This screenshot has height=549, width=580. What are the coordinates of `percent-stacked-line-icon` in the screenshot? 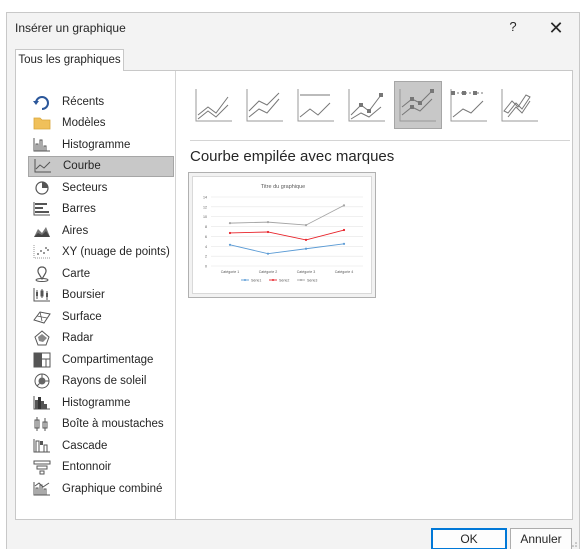 It's located at (315, 105).